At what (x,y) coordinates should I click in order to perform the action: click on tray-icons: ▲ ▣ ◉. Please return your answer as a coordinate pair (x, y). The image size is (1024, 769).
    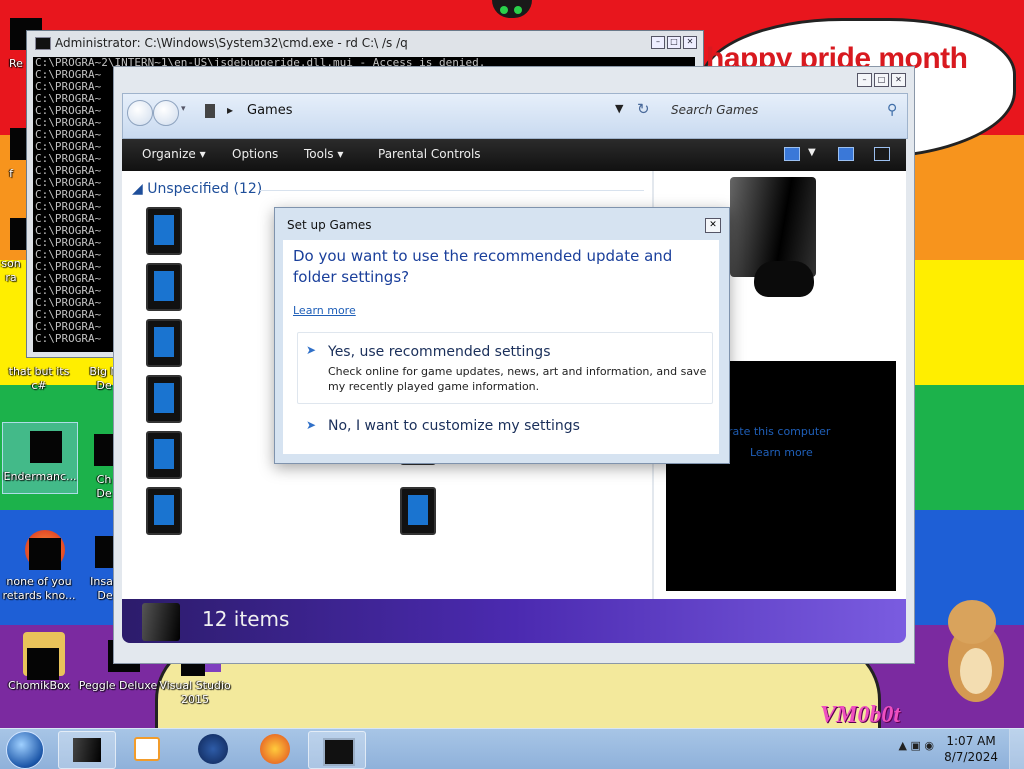
    Looking at the image, I should click on (916, 745).